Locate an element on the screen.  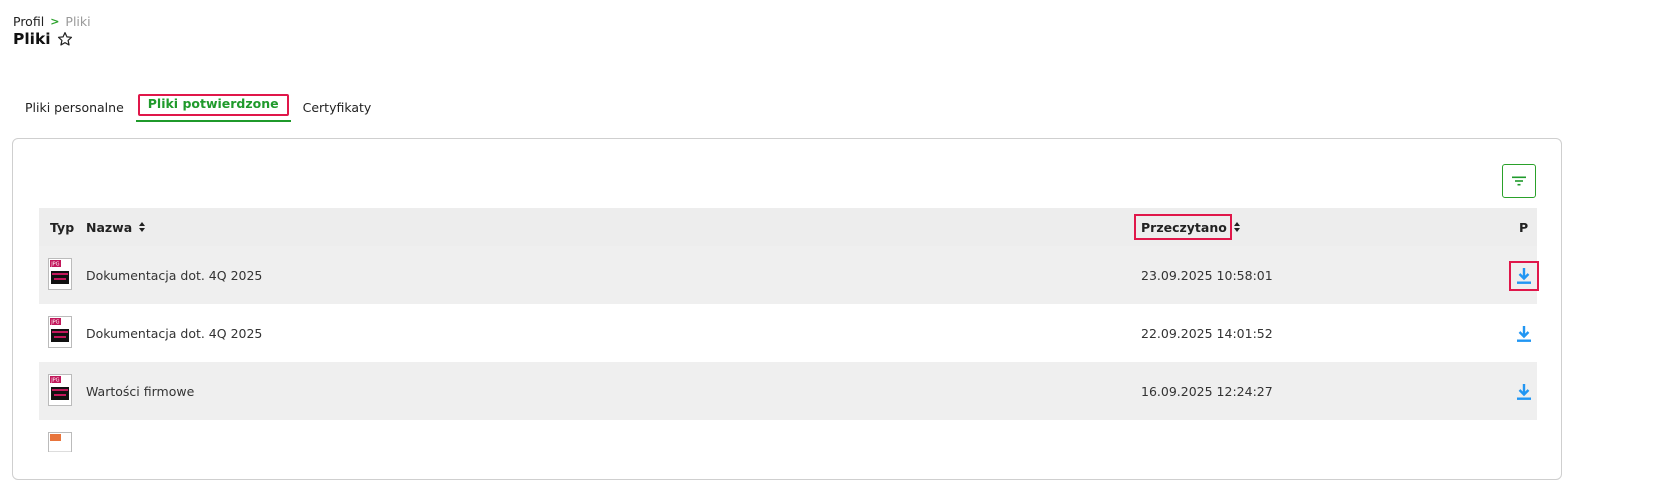
header-type: Typ is located at coordinates (62, 227).